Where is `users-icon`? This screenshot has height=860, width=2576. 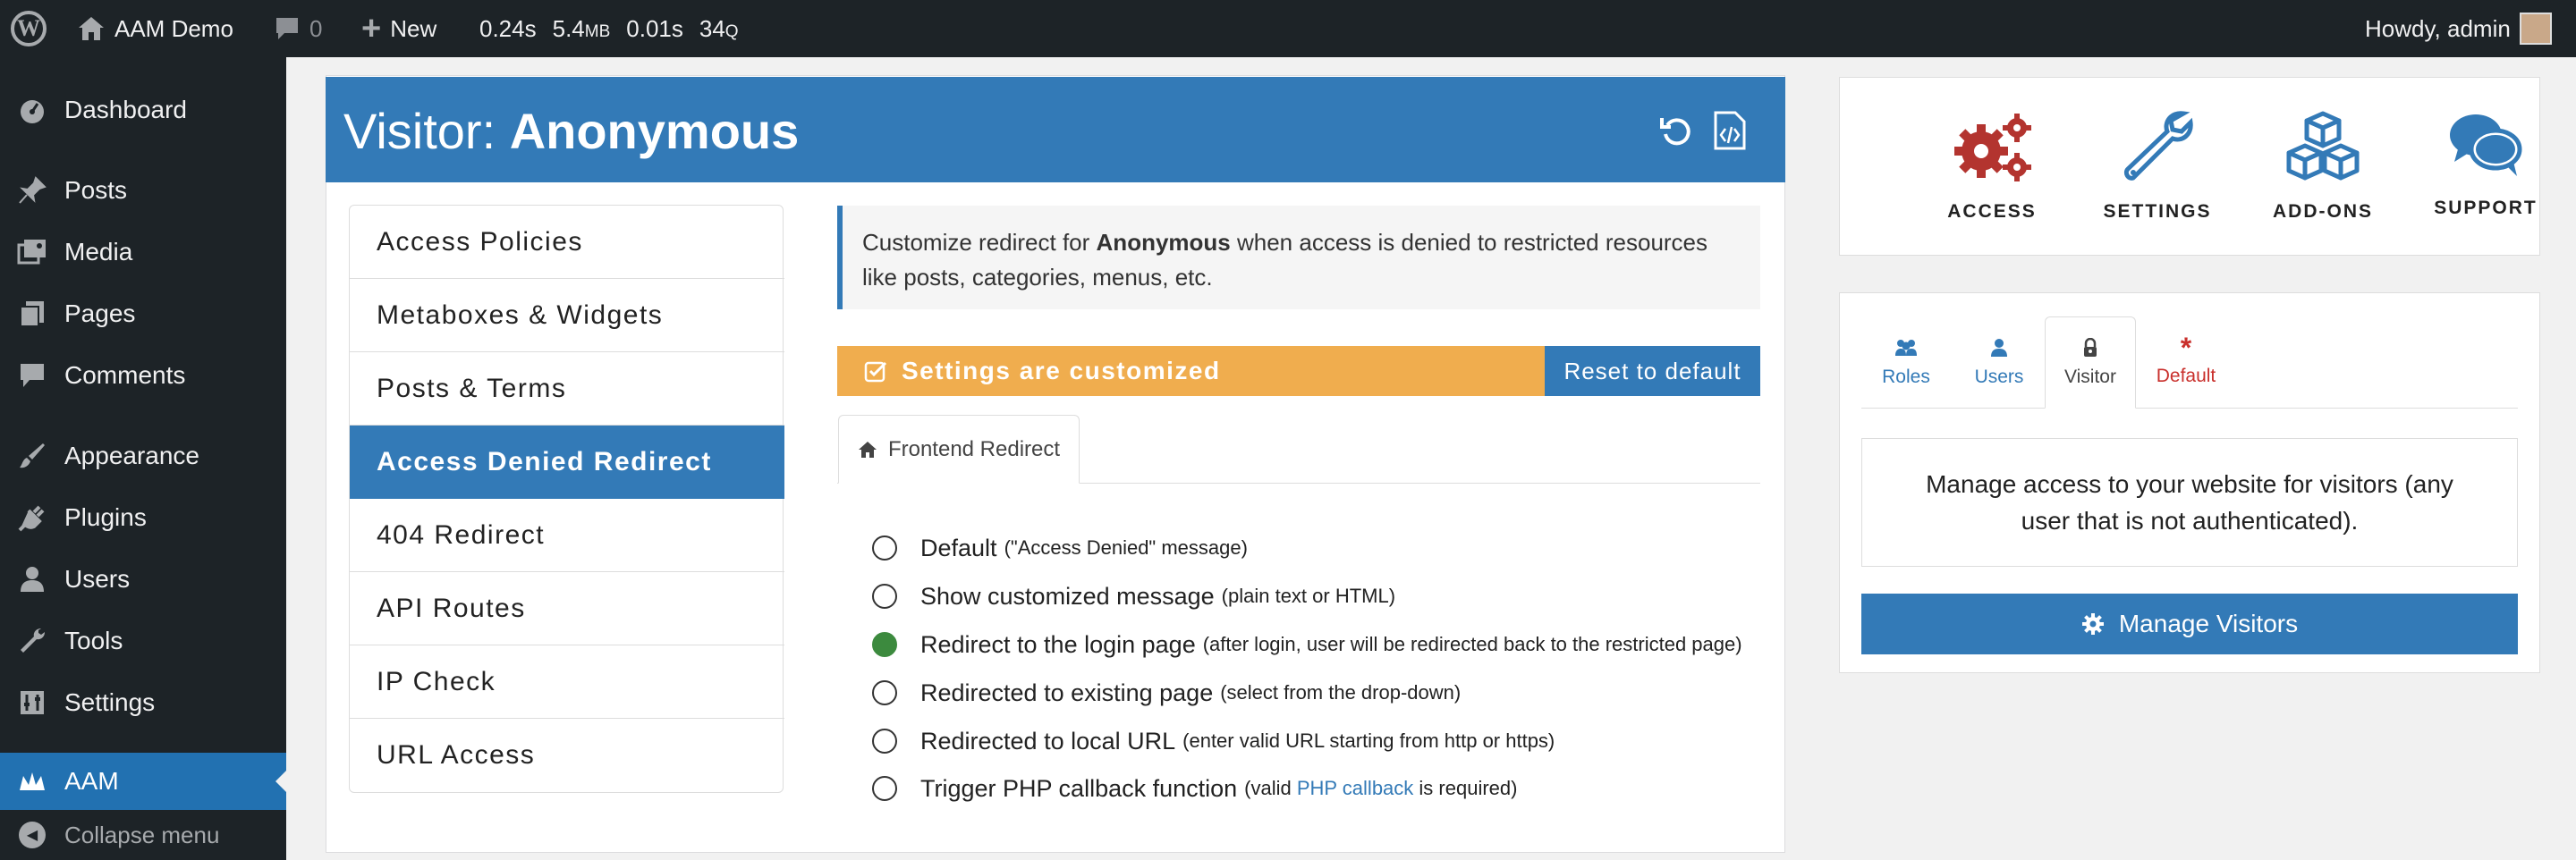 users-icon is located at coordinates (1906, 347).